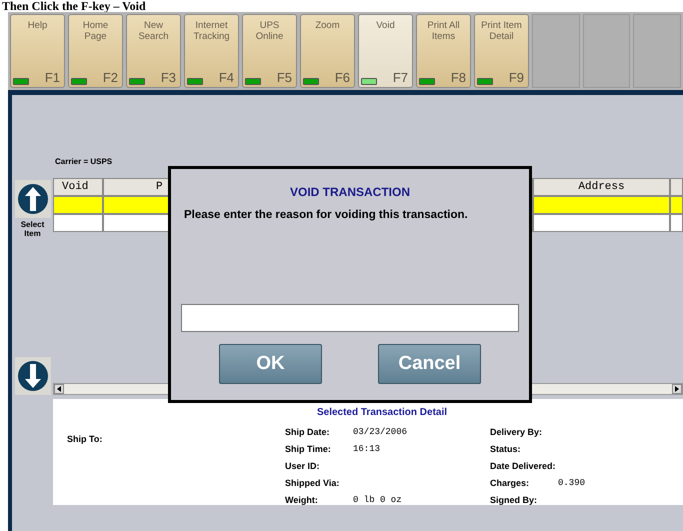 The height and width of the screenshot is (531, 683). Describe the element at coordinates (572, 483) in the screenshot. I see `detail-value: 0.390` at that location.